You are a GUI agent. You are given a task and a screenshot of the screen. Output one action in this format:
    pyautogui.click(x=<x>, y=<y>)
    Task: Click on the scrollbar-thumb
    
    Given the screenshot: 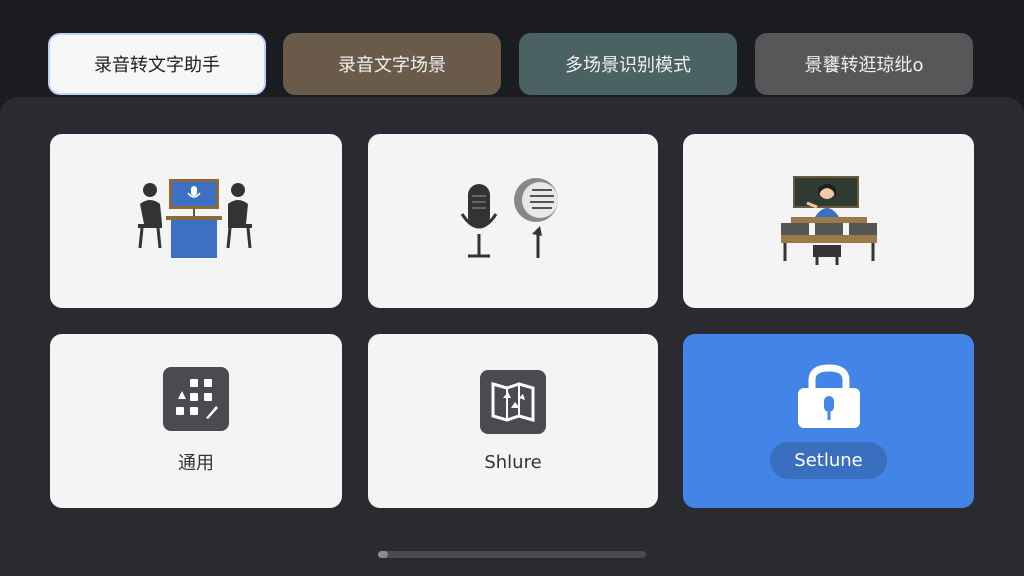 What is the action you would take?
    pyautogui.click(x=383, y=554)
    